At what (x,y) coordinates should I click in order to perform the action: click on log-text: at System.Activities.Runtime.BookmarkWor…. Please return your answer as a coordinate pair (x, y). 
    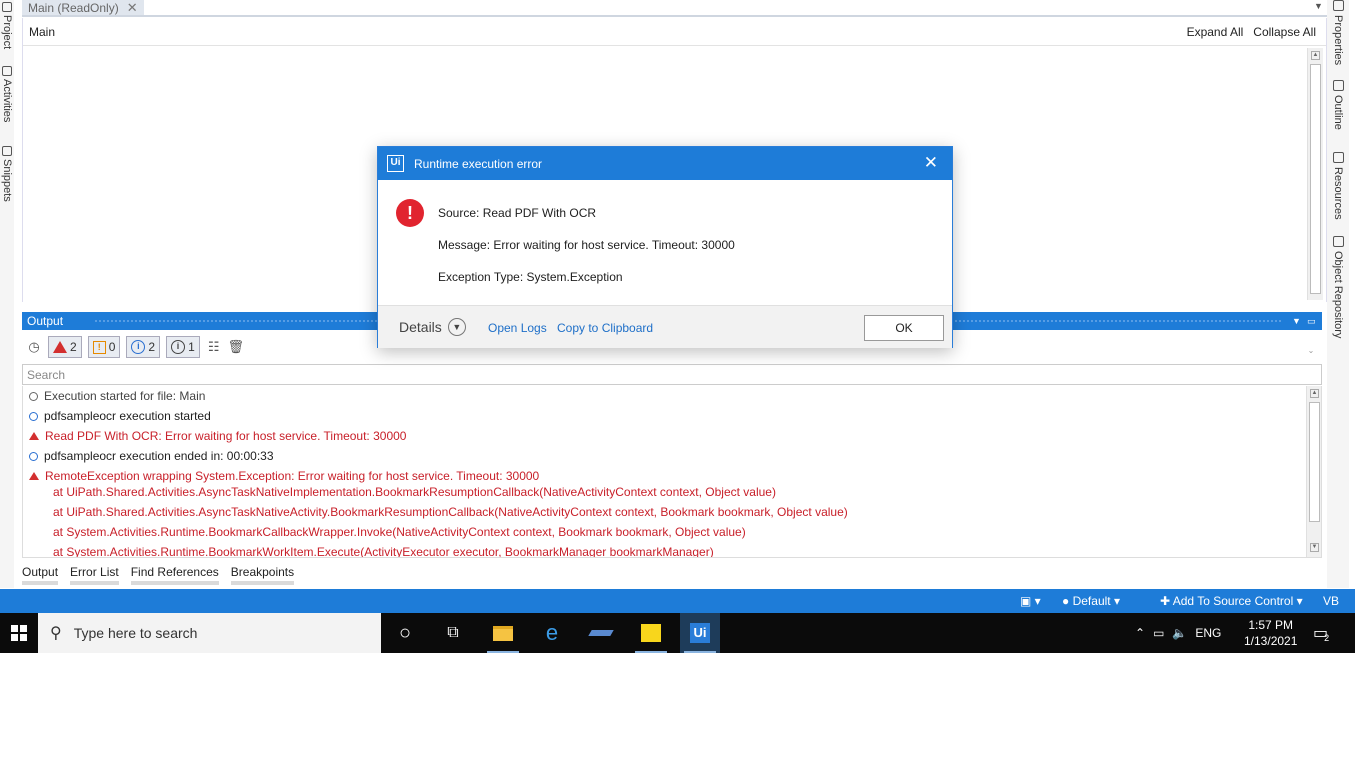
    Looking at the image, I should click on (383, 551).